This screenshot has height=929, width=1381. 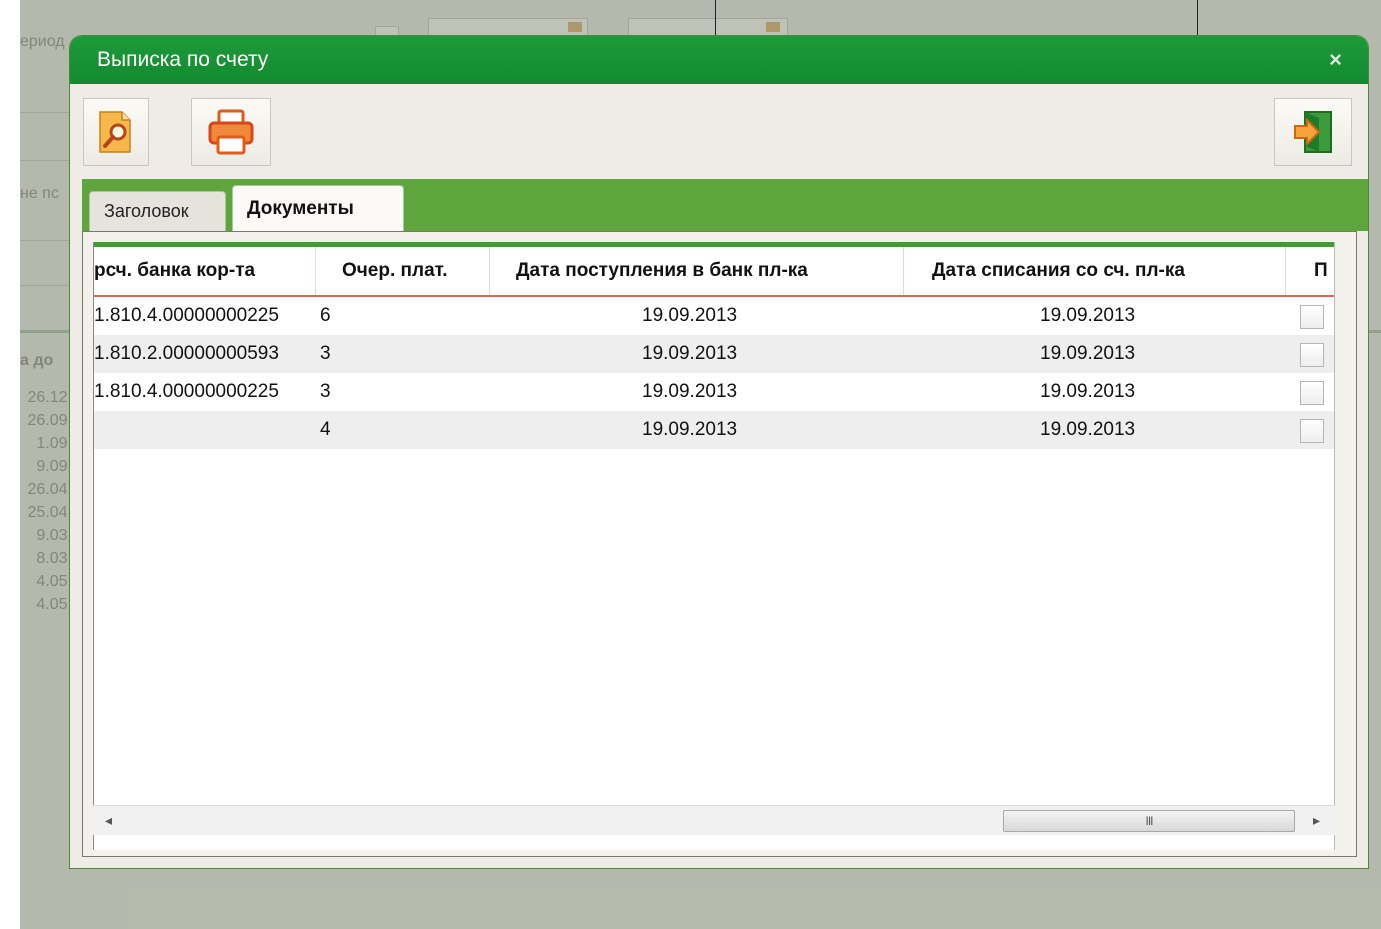 I want to click on dialog-titlebar: Выписка по счету ×, so click(x=719, y=60).